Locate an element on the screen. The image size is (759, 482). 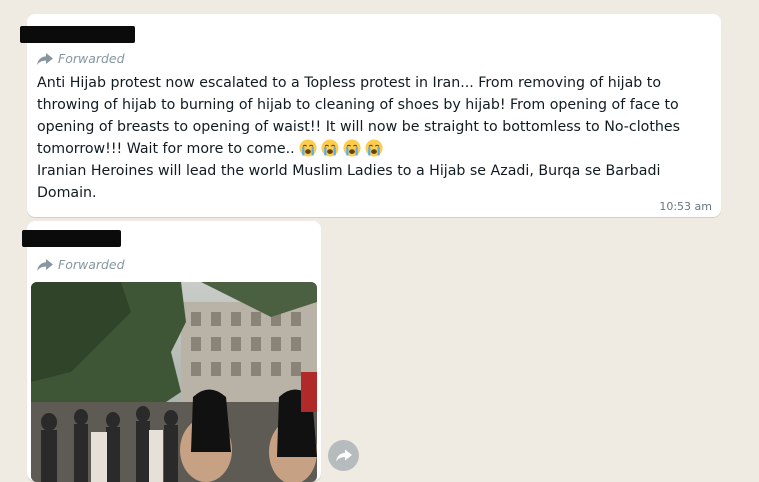
forward-message-button is located at coordinates (343, 455).